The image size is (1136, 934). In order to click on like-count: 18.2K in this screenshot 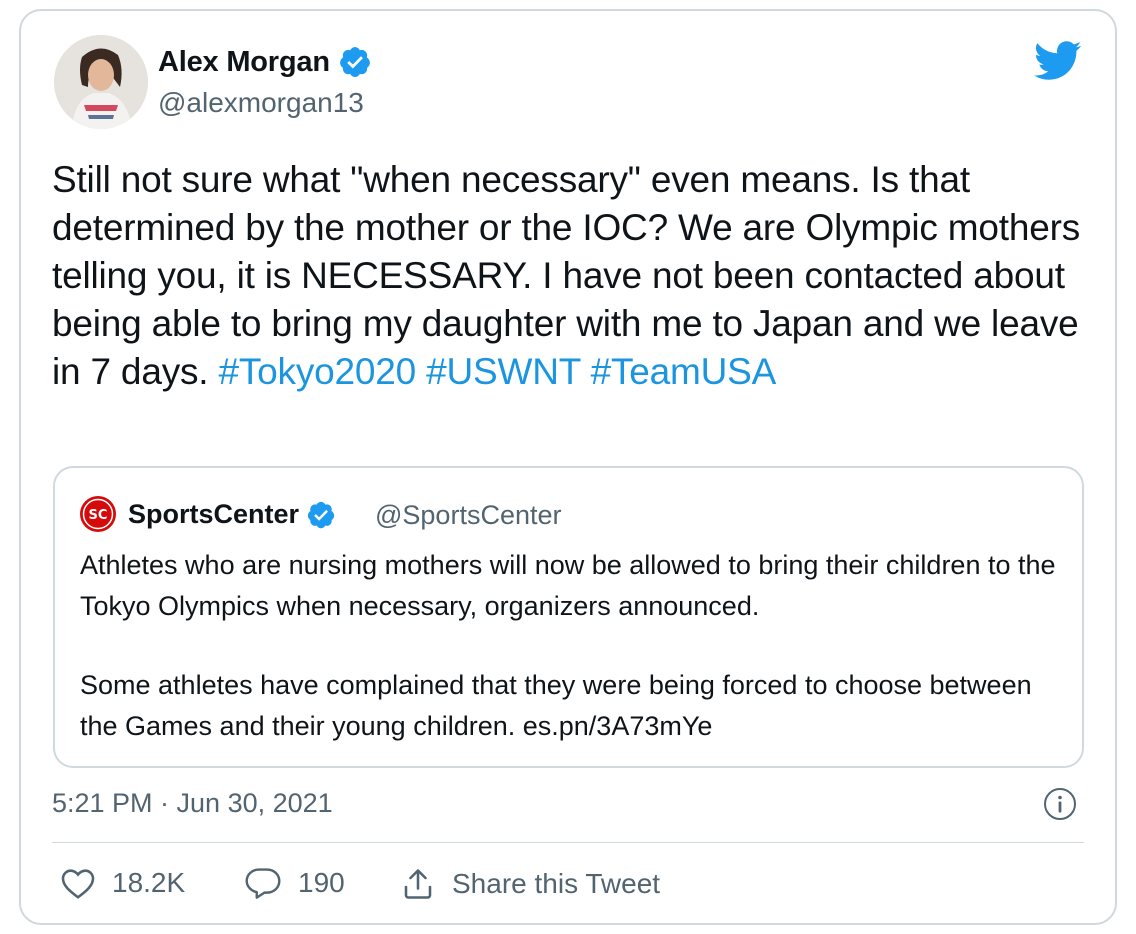, I will do `click(149, 882)`.